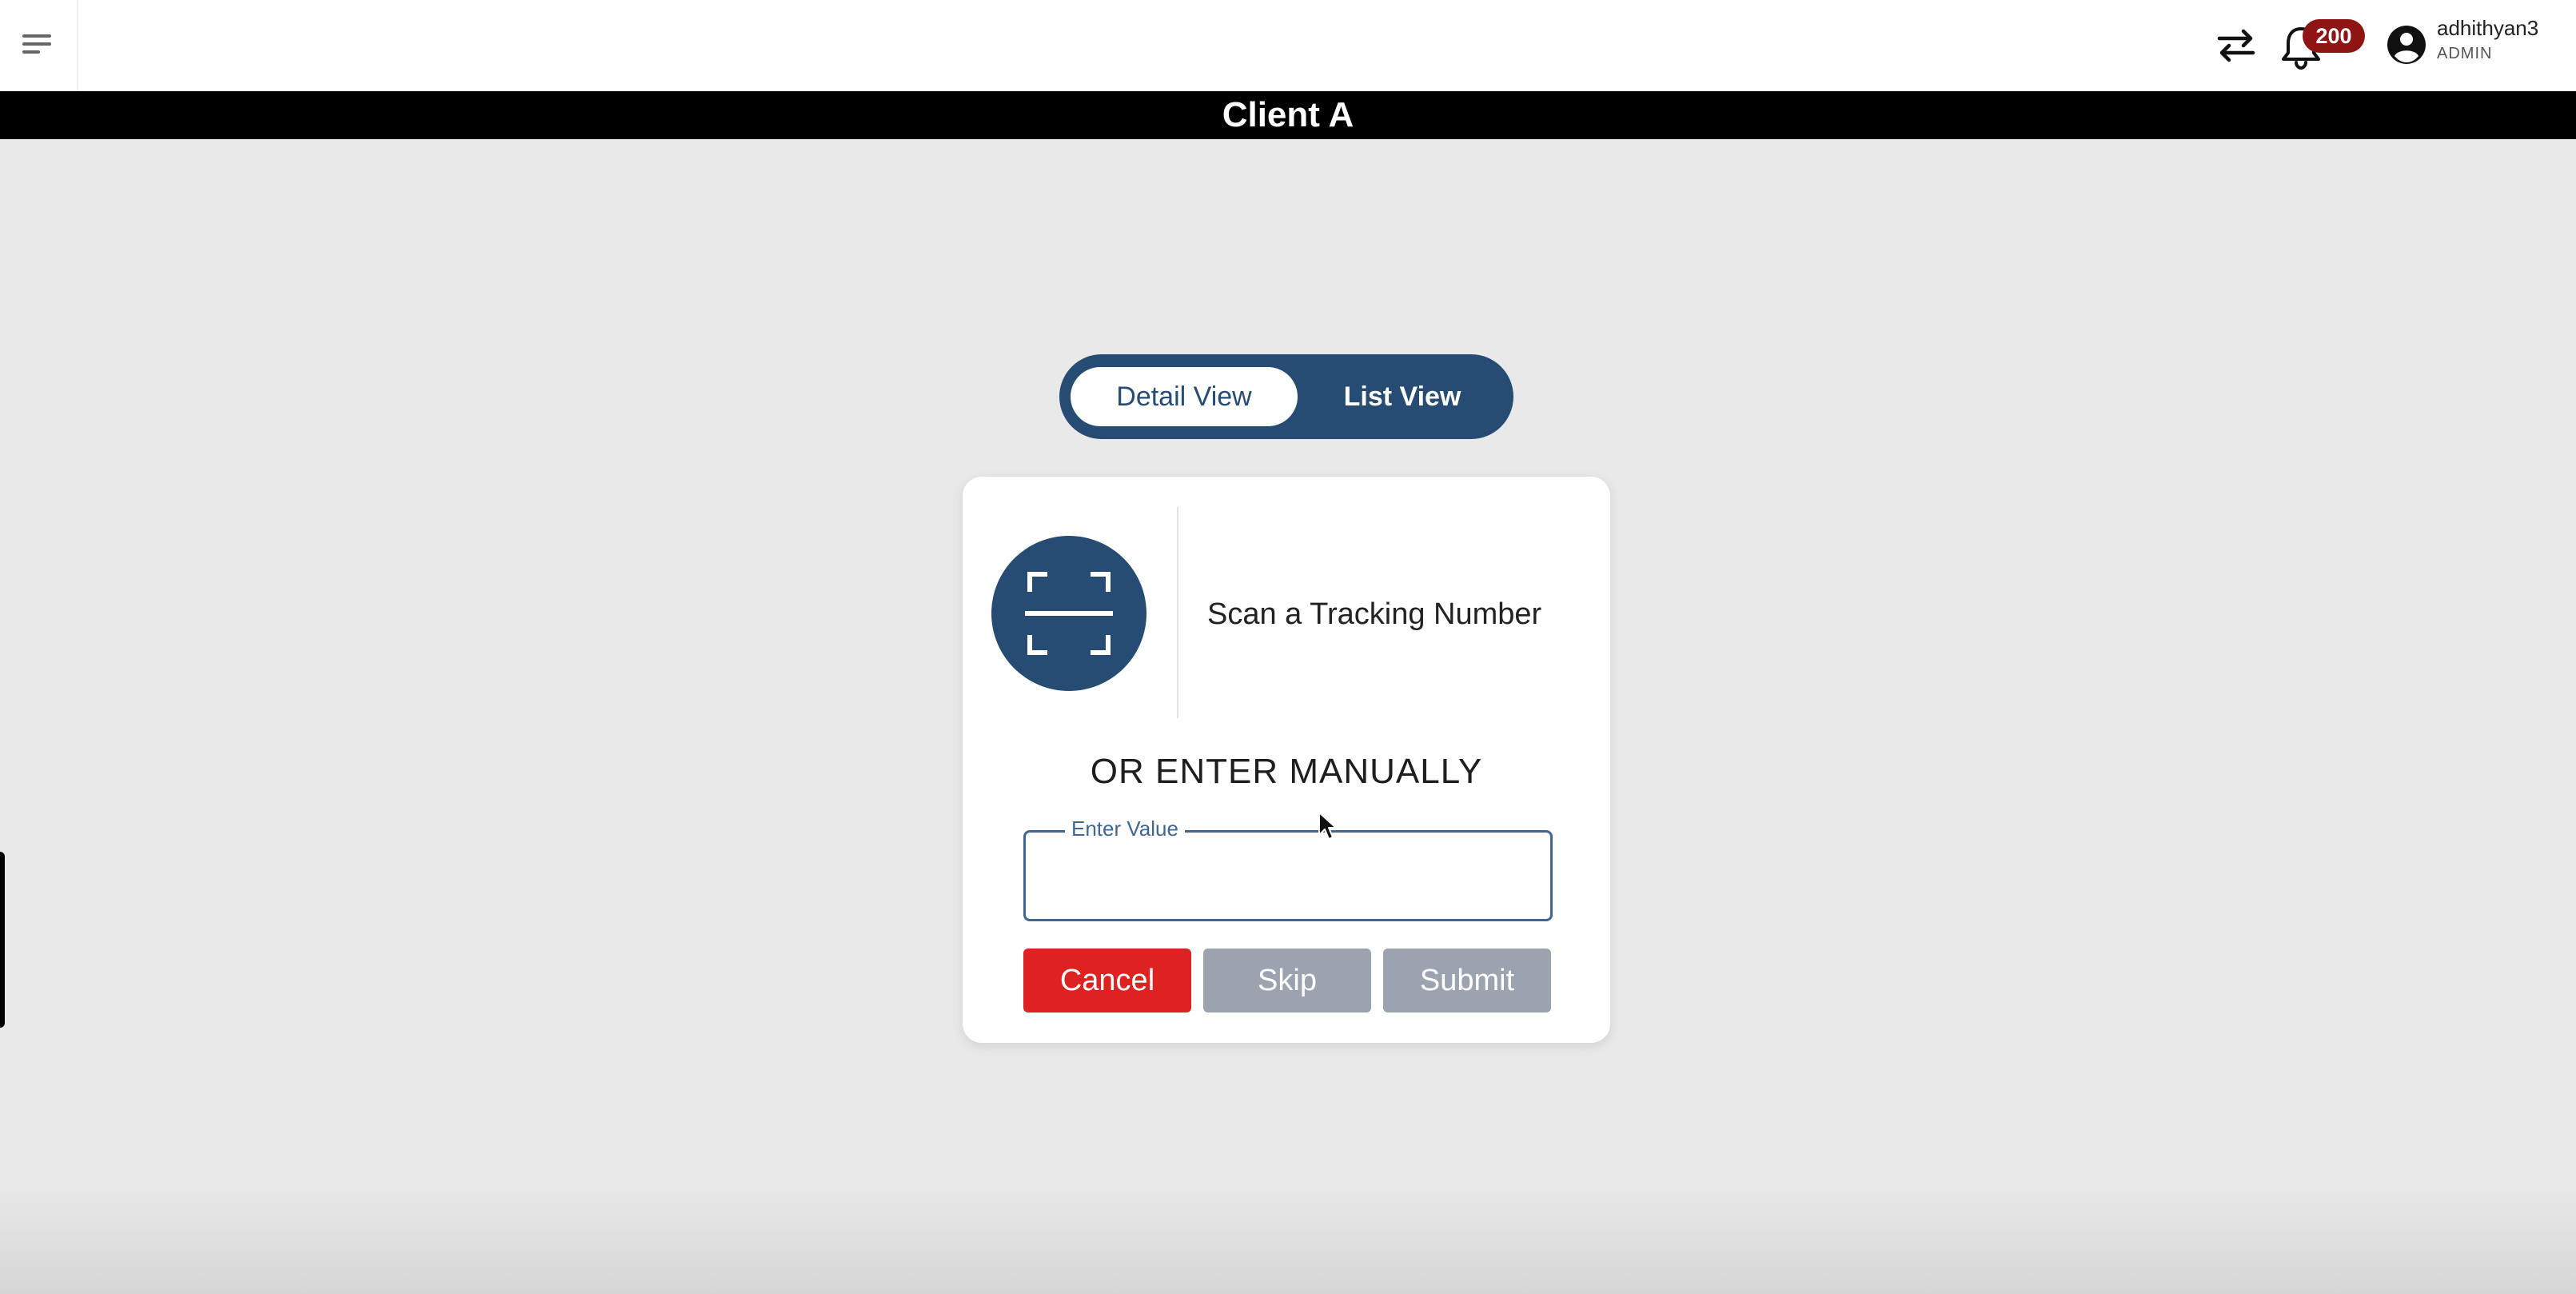 The width and height of the screenshot is (2576, 1294). I want to click on notification-count-badge: 200, so click(2334, 36).